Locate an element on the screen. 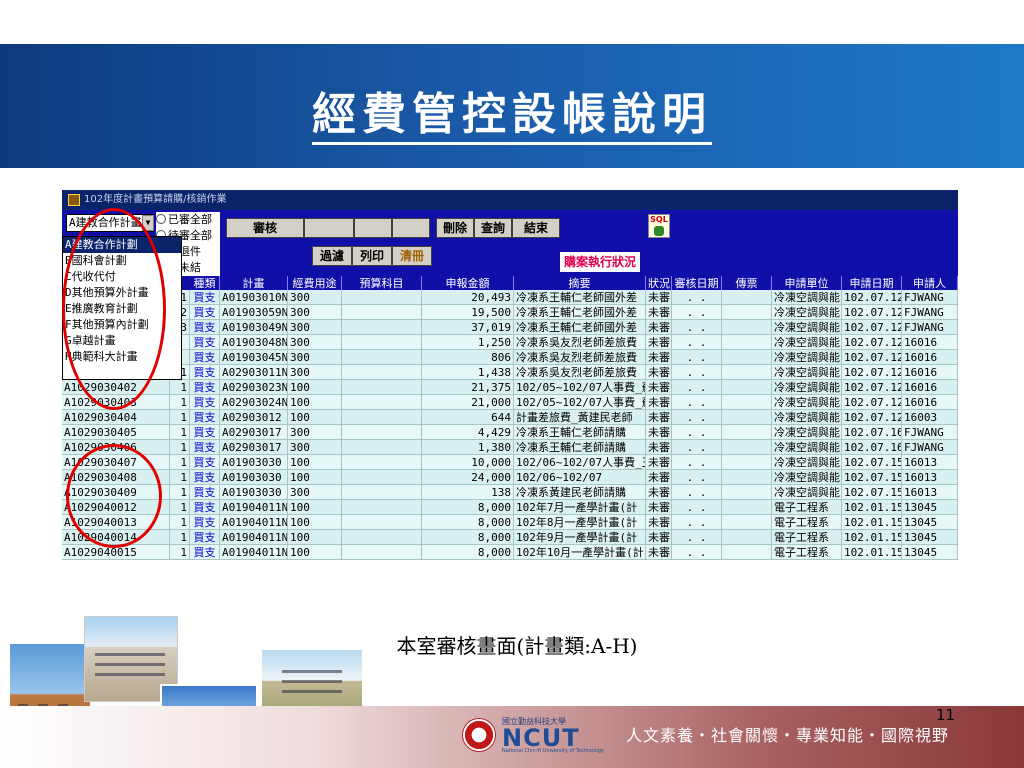 The image size is (1024, 768). cell-summary: 冷凍系王輔仁老師國外差 is located at coordinates (580, 327).